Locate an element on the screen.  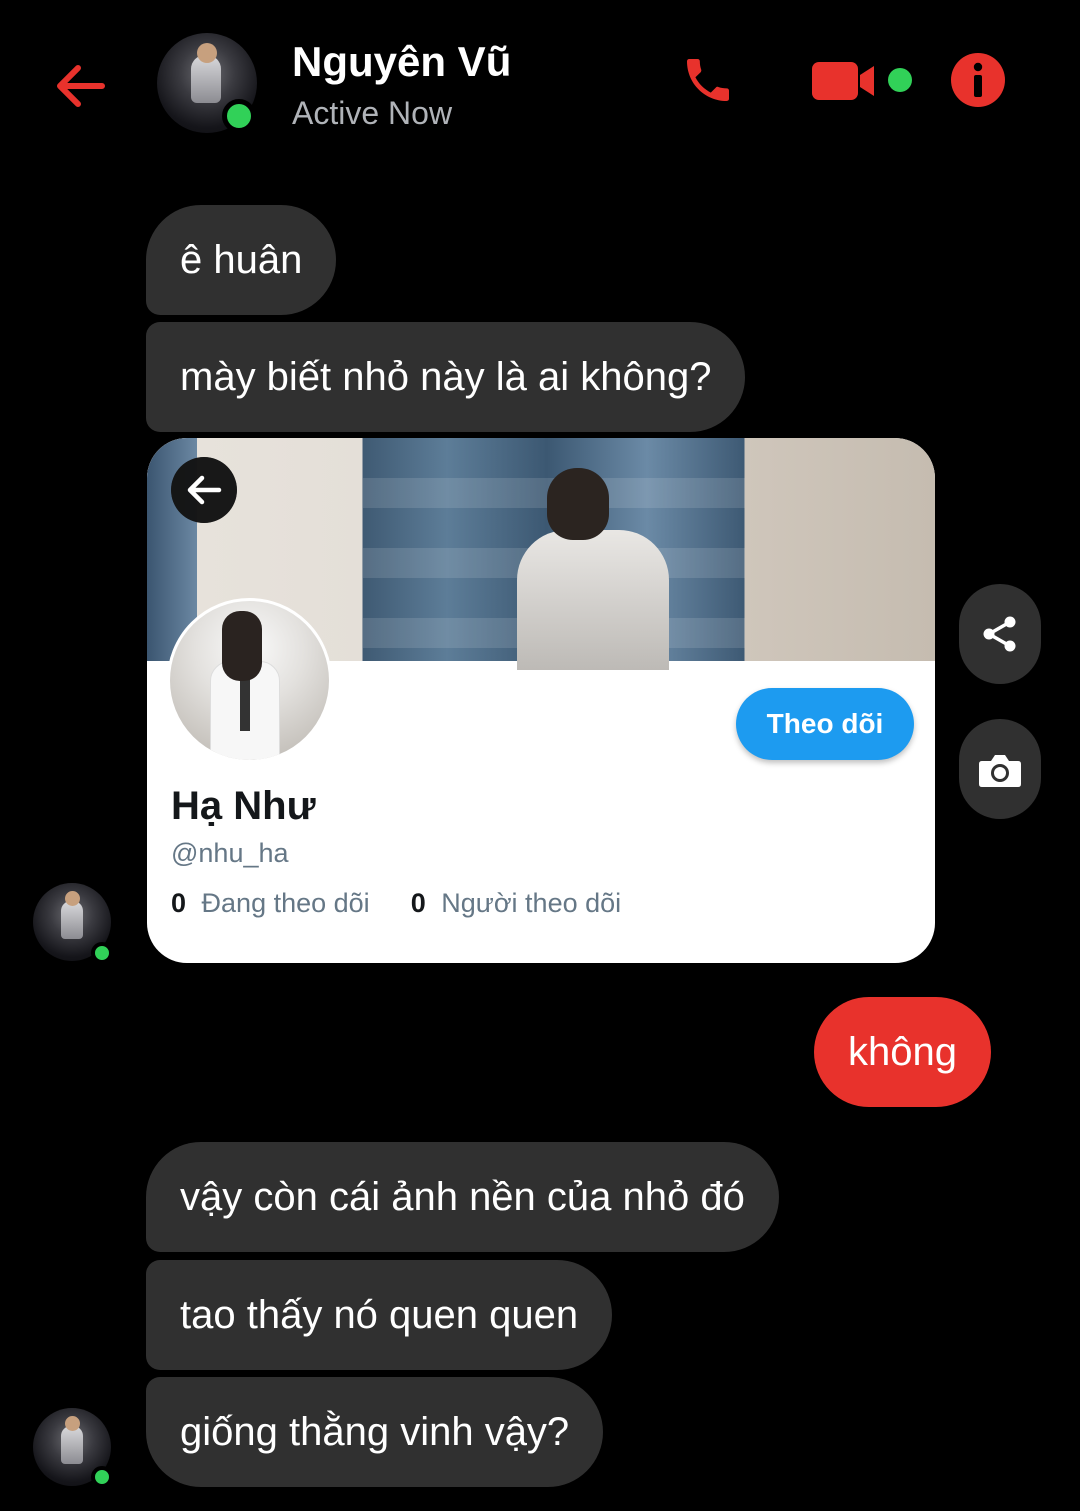
following-label: Đang theo dõi is located at coordinates (286, 903).